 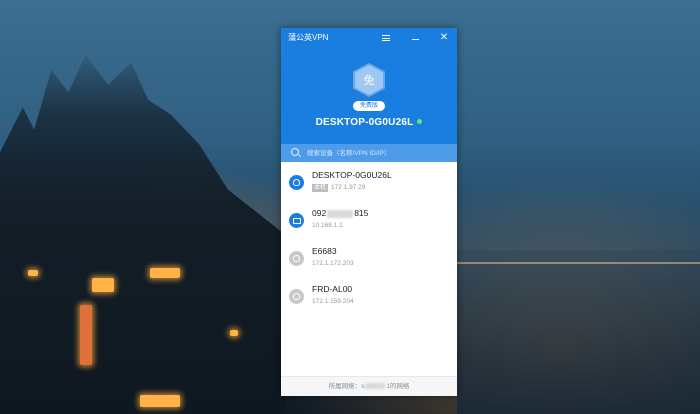 I want to click on device-name: DESKTOP-0G0U26L, so click(x=352, y=175).